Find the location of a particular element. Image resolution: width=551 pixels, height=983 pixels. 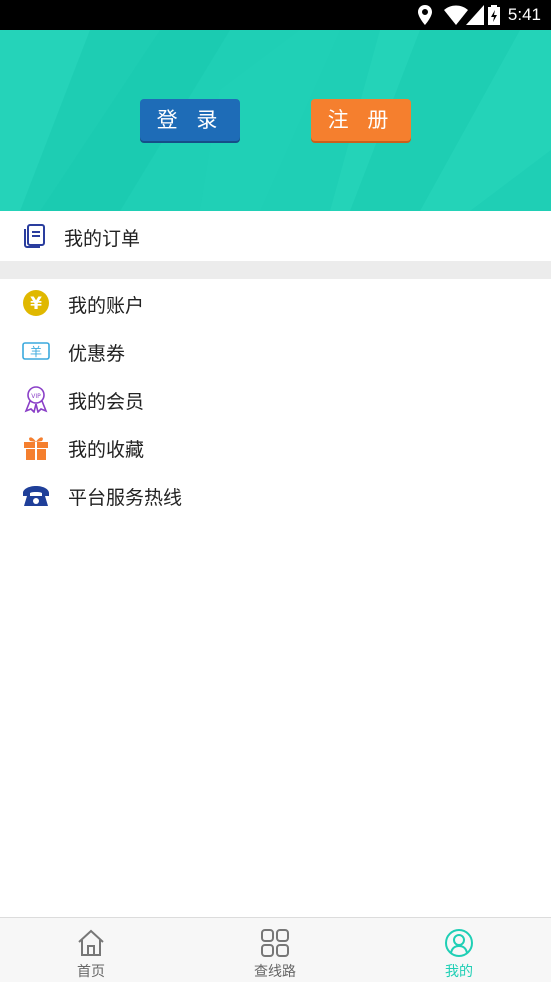

gift-icon is located at coordinates (36, 447).